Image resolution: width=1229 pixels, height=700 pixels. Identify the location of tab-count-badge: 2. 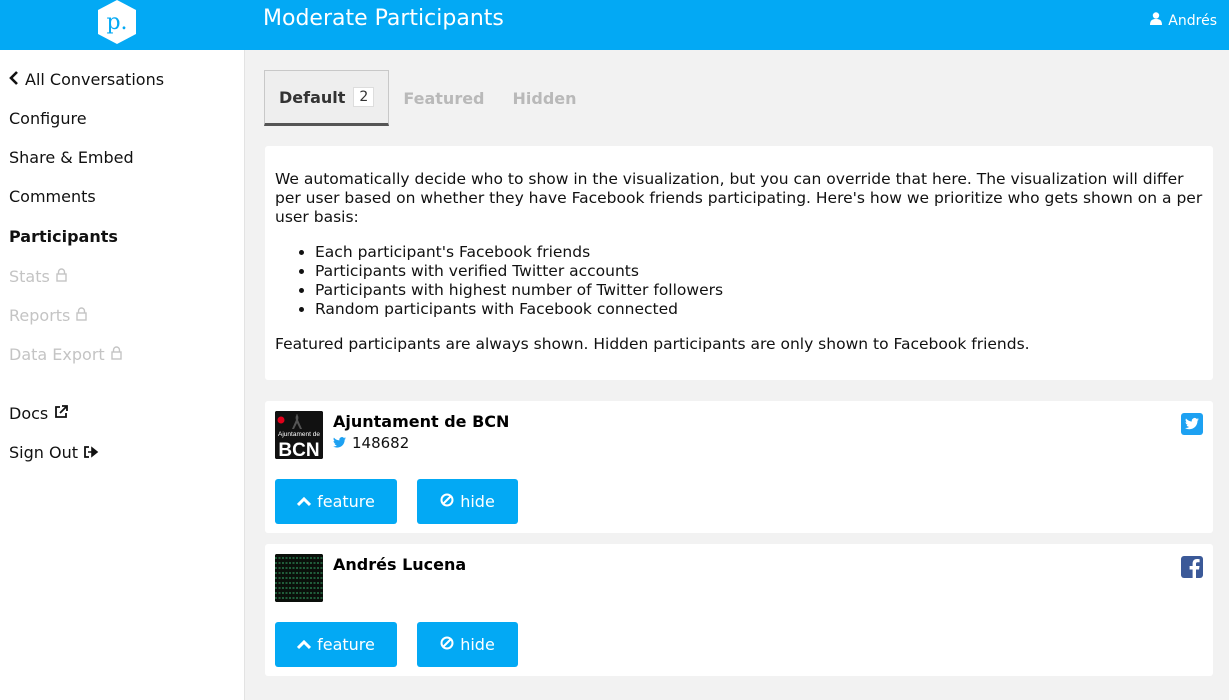
(364, 97).